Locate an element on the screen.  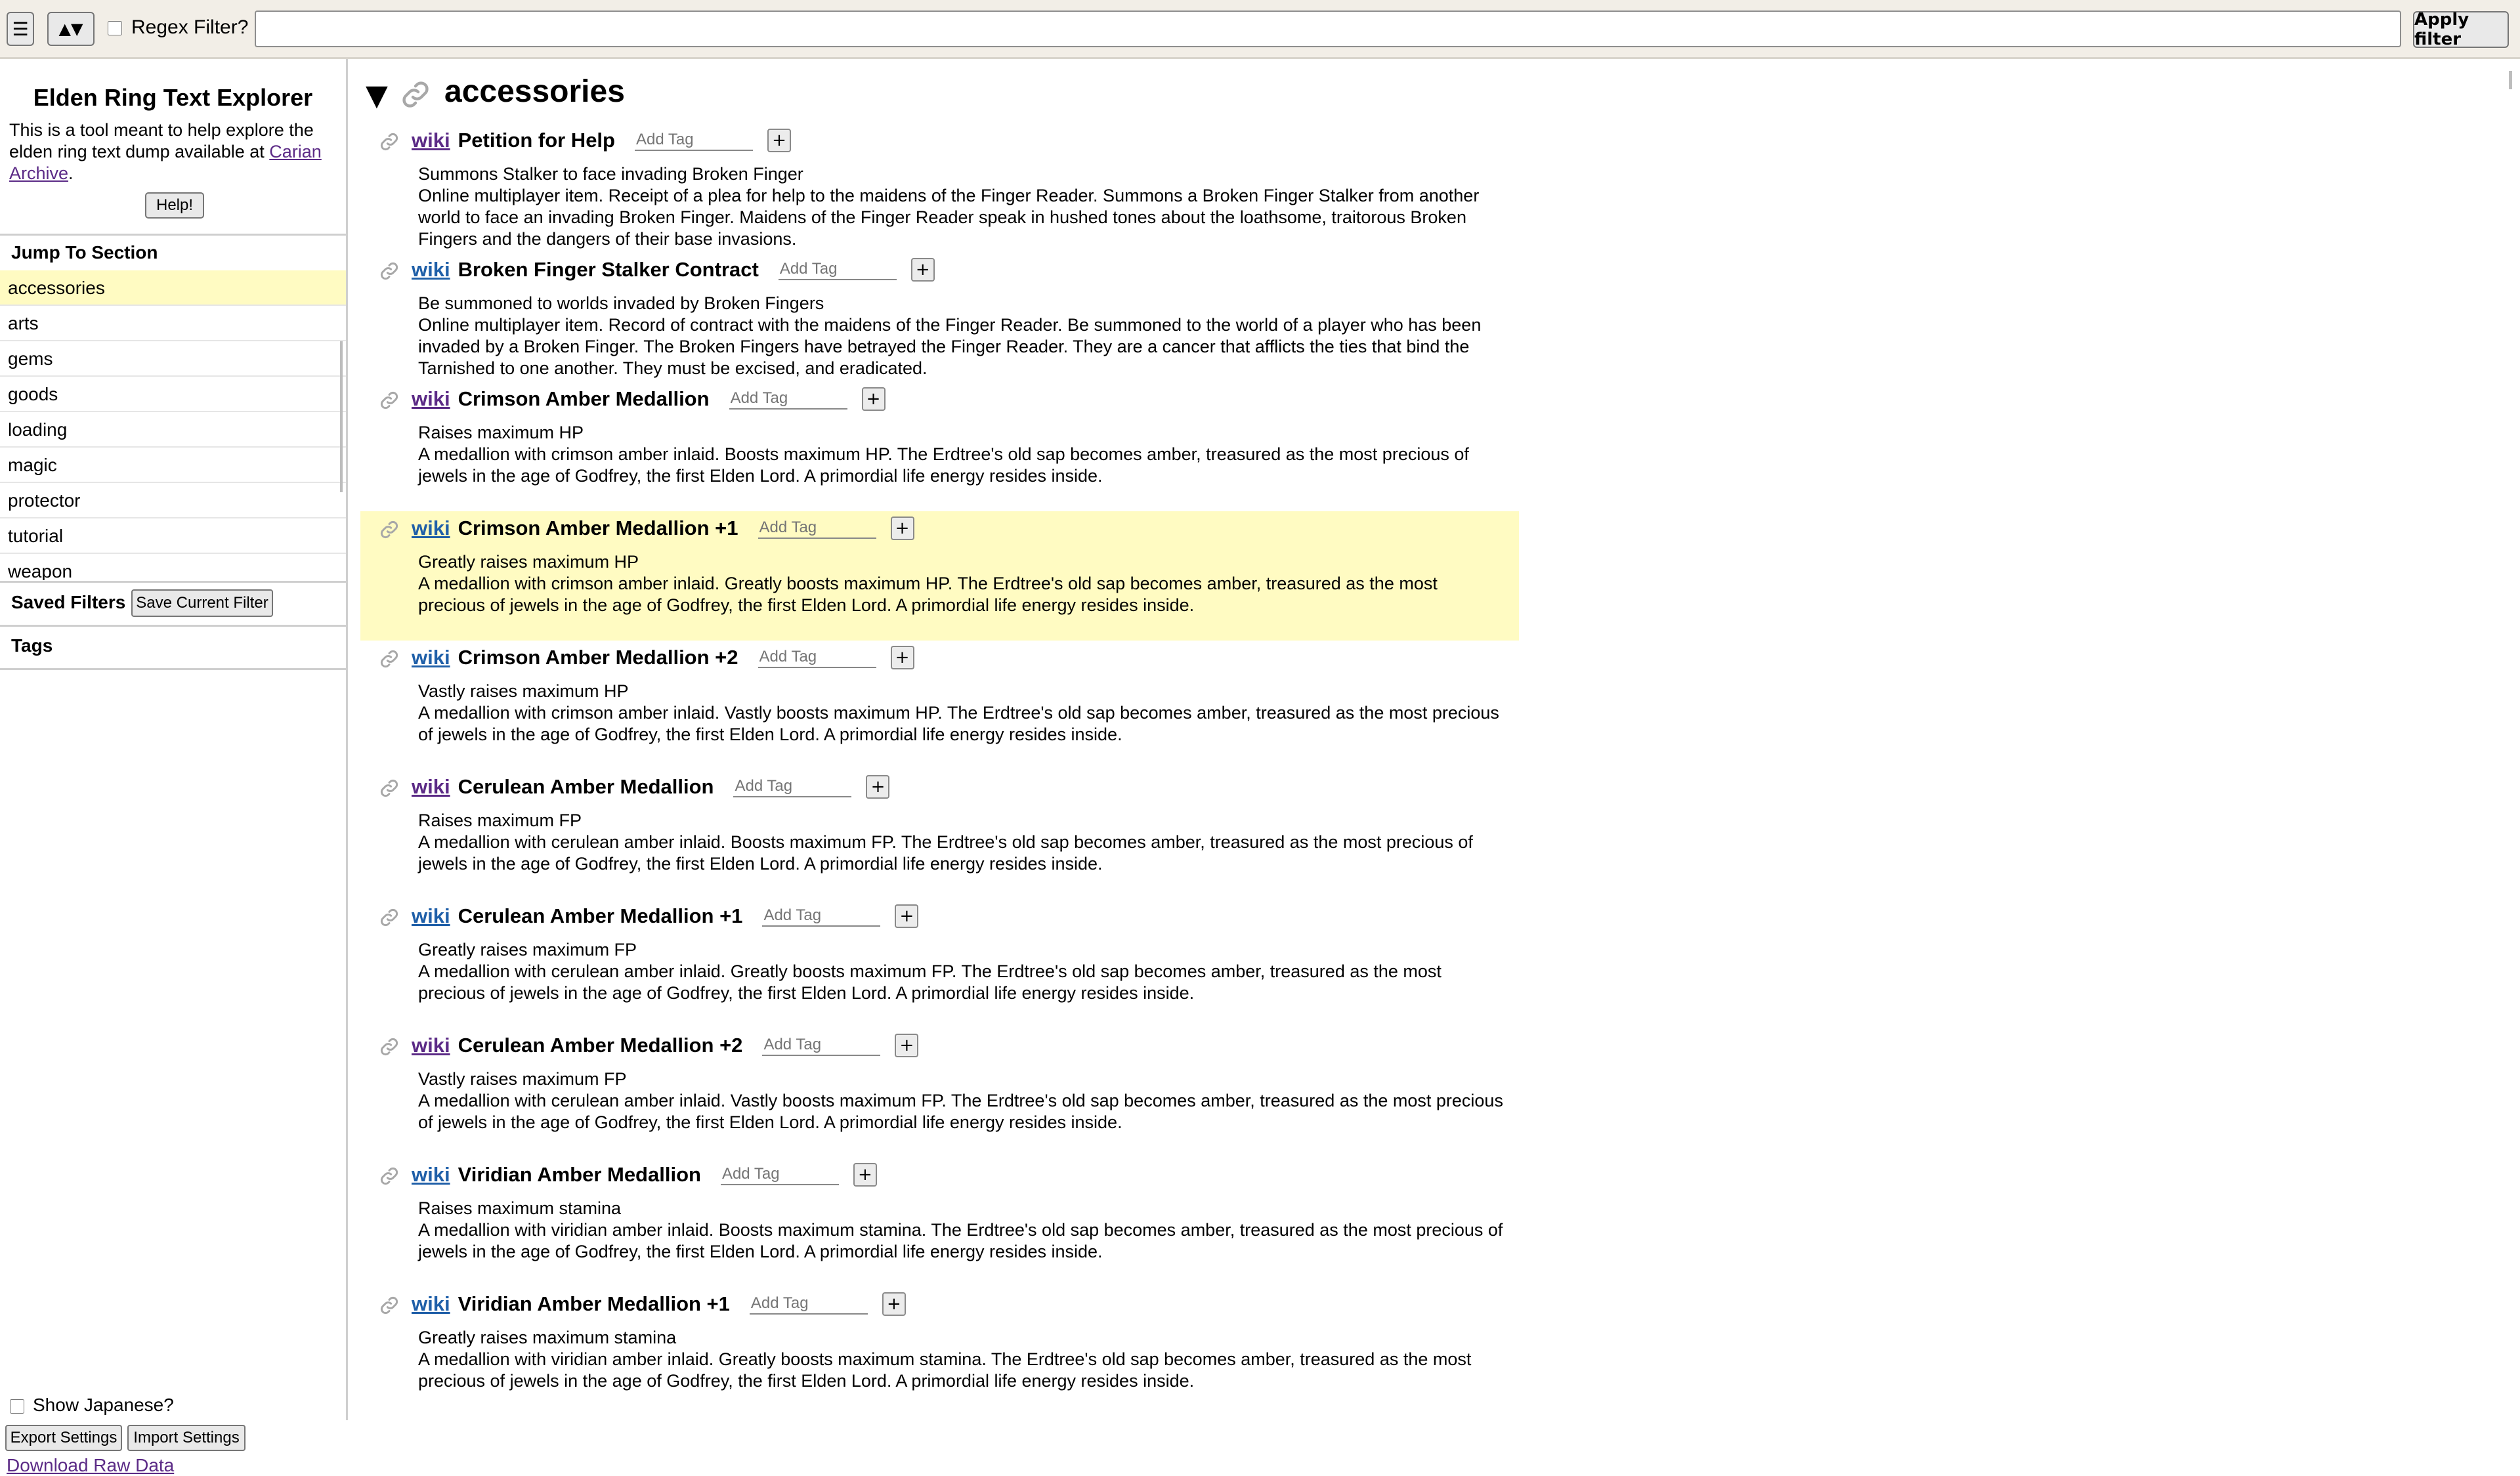
entry-name: Cerulean Amber Medallion +1 is located at coordinates (600, 915).